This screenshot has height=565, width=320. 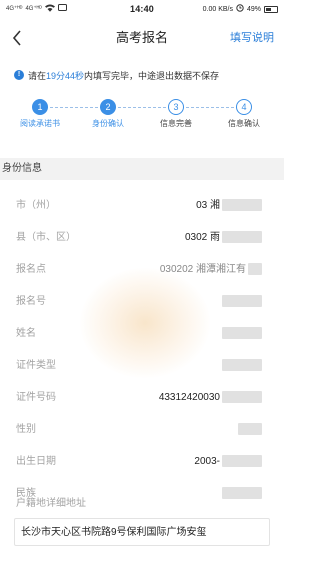 What do you see at coordinates (26, 333) in the screenshot?
I see `field-label: 姓名` at bounding box center [26, 333].